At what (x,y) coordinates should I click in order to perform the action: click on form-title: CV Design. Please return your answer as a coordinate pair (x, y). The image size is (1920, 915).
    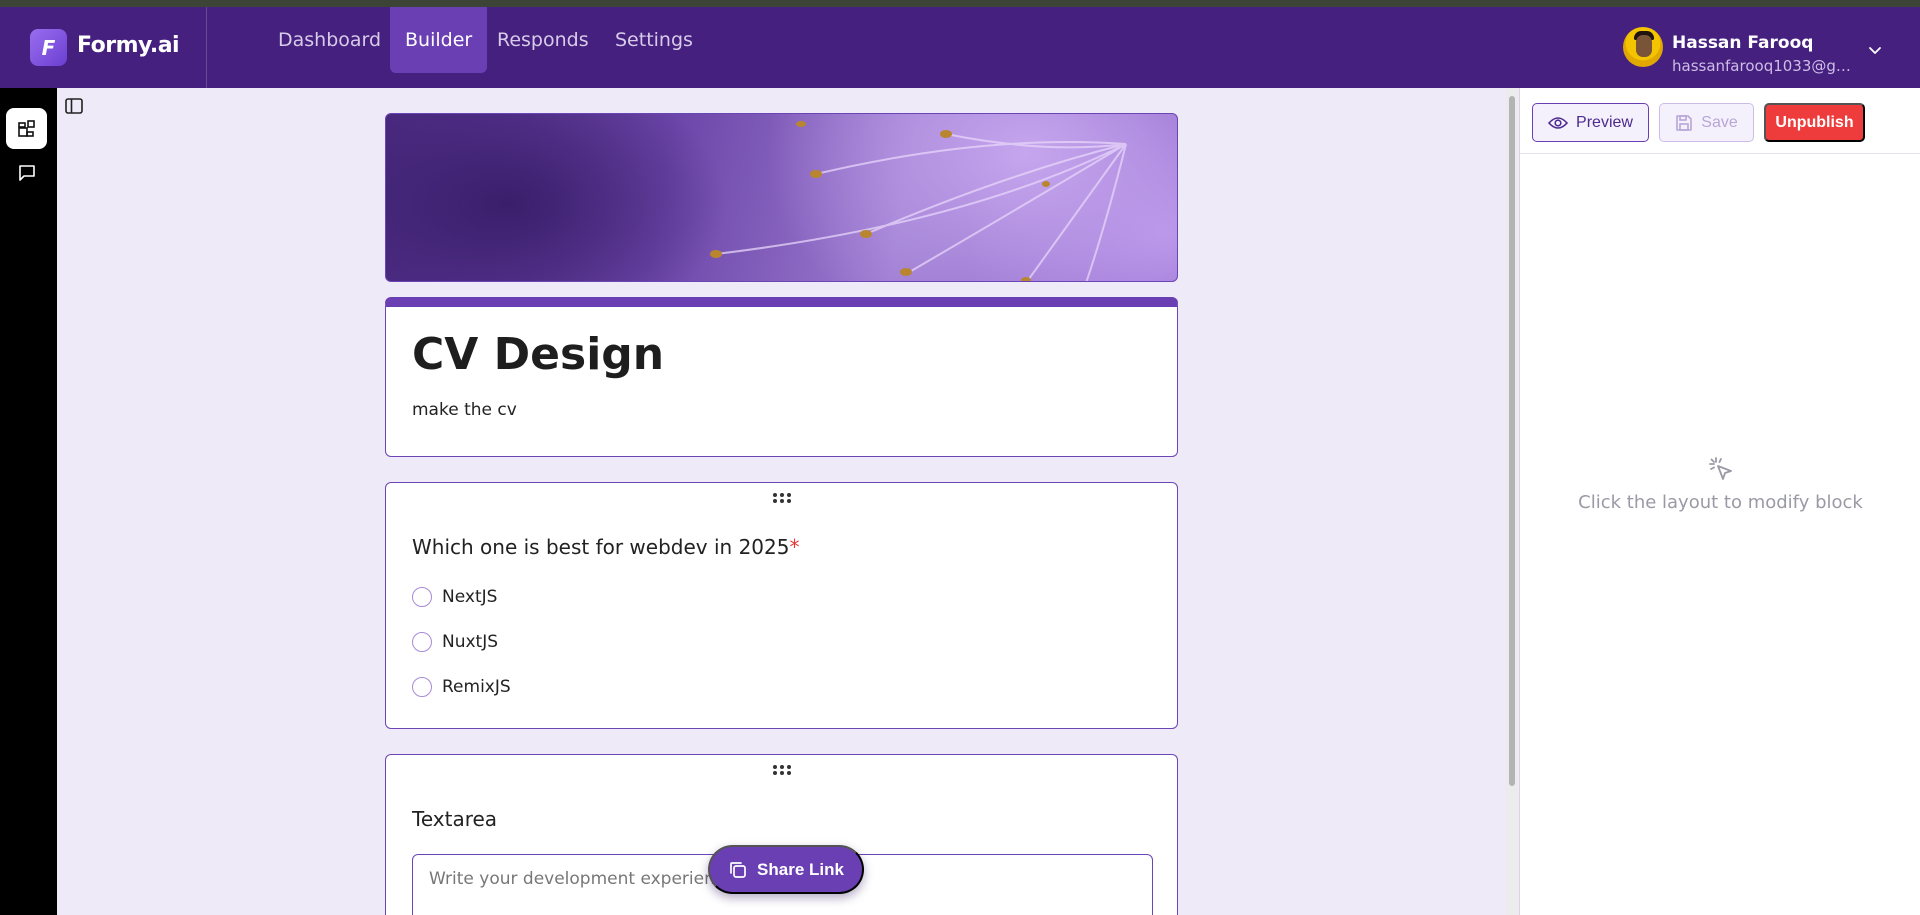
    Looking at the image, I should click on (538, 354).